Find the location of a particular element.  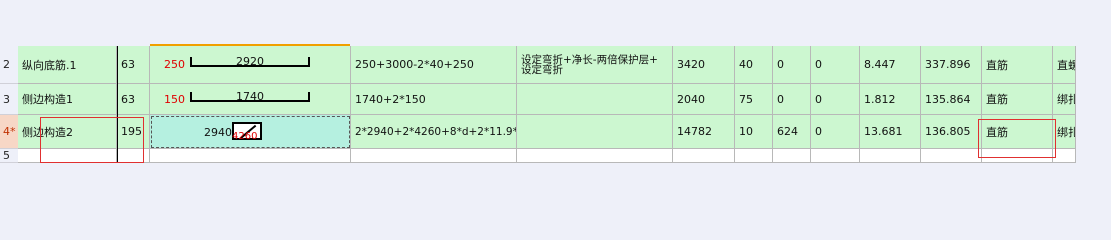

table-row-empty is located at coordinates (547, 156).